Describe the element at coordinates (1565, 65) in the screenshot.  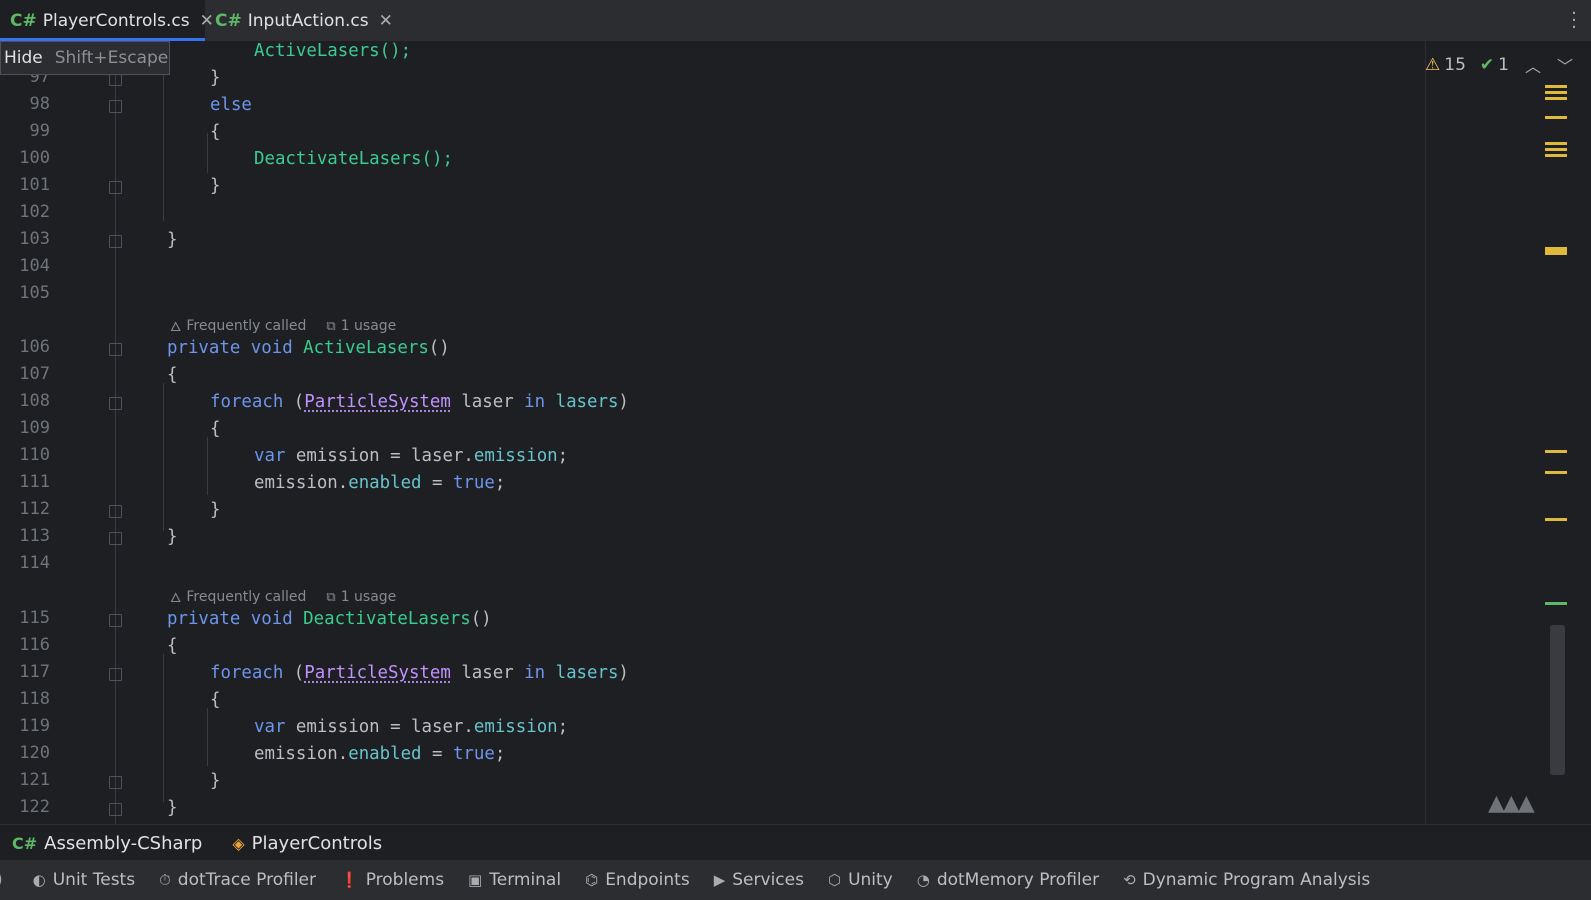
I see `next-highlight-icon: ﹀` at that location.